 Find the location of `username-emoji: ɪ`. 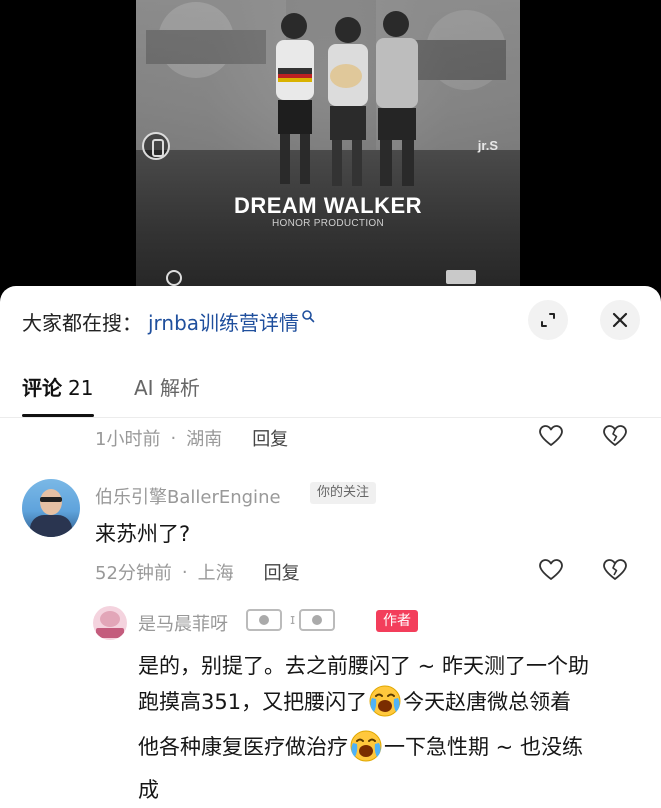

username-emoji: ɪ is located at coordinates (292, 620).